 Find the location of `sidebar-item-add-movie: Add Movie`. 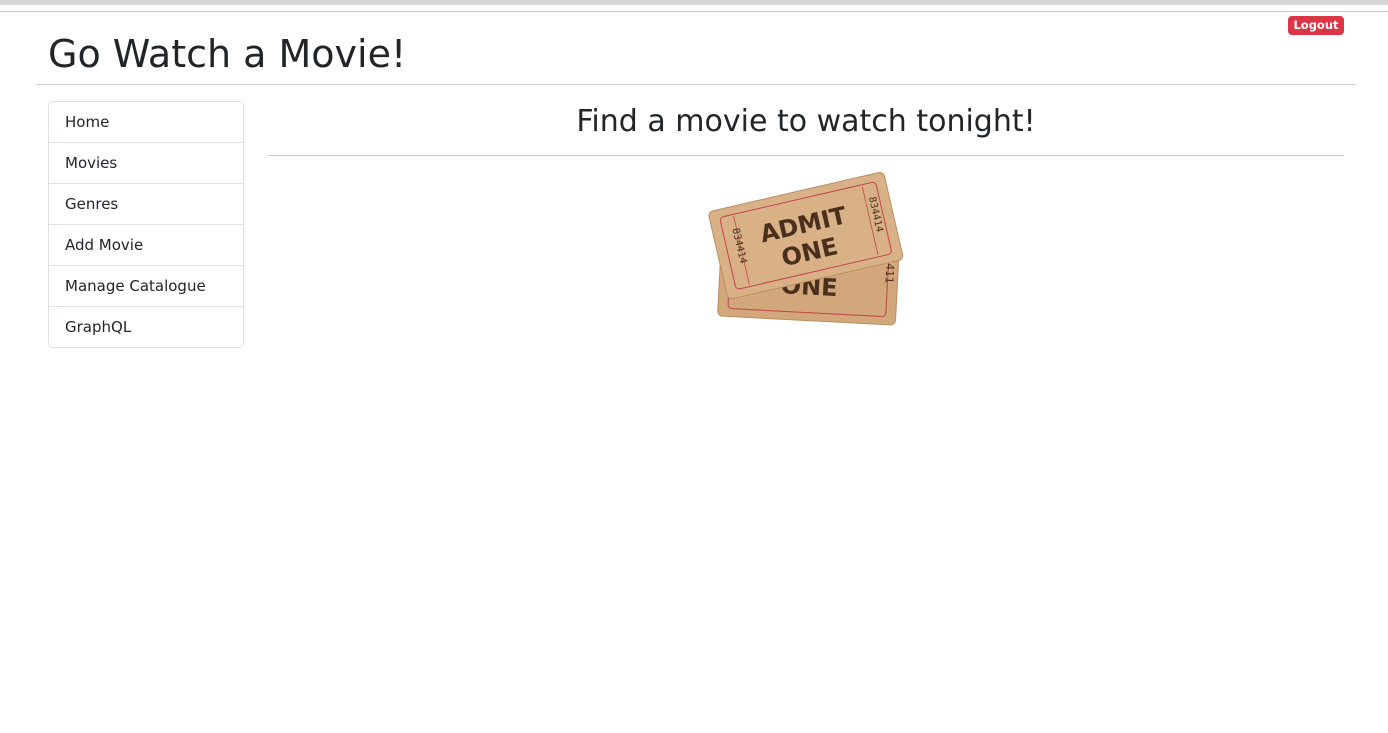

sidebar-item-add-movie: Add Movie is located at coordinates (146, 244).